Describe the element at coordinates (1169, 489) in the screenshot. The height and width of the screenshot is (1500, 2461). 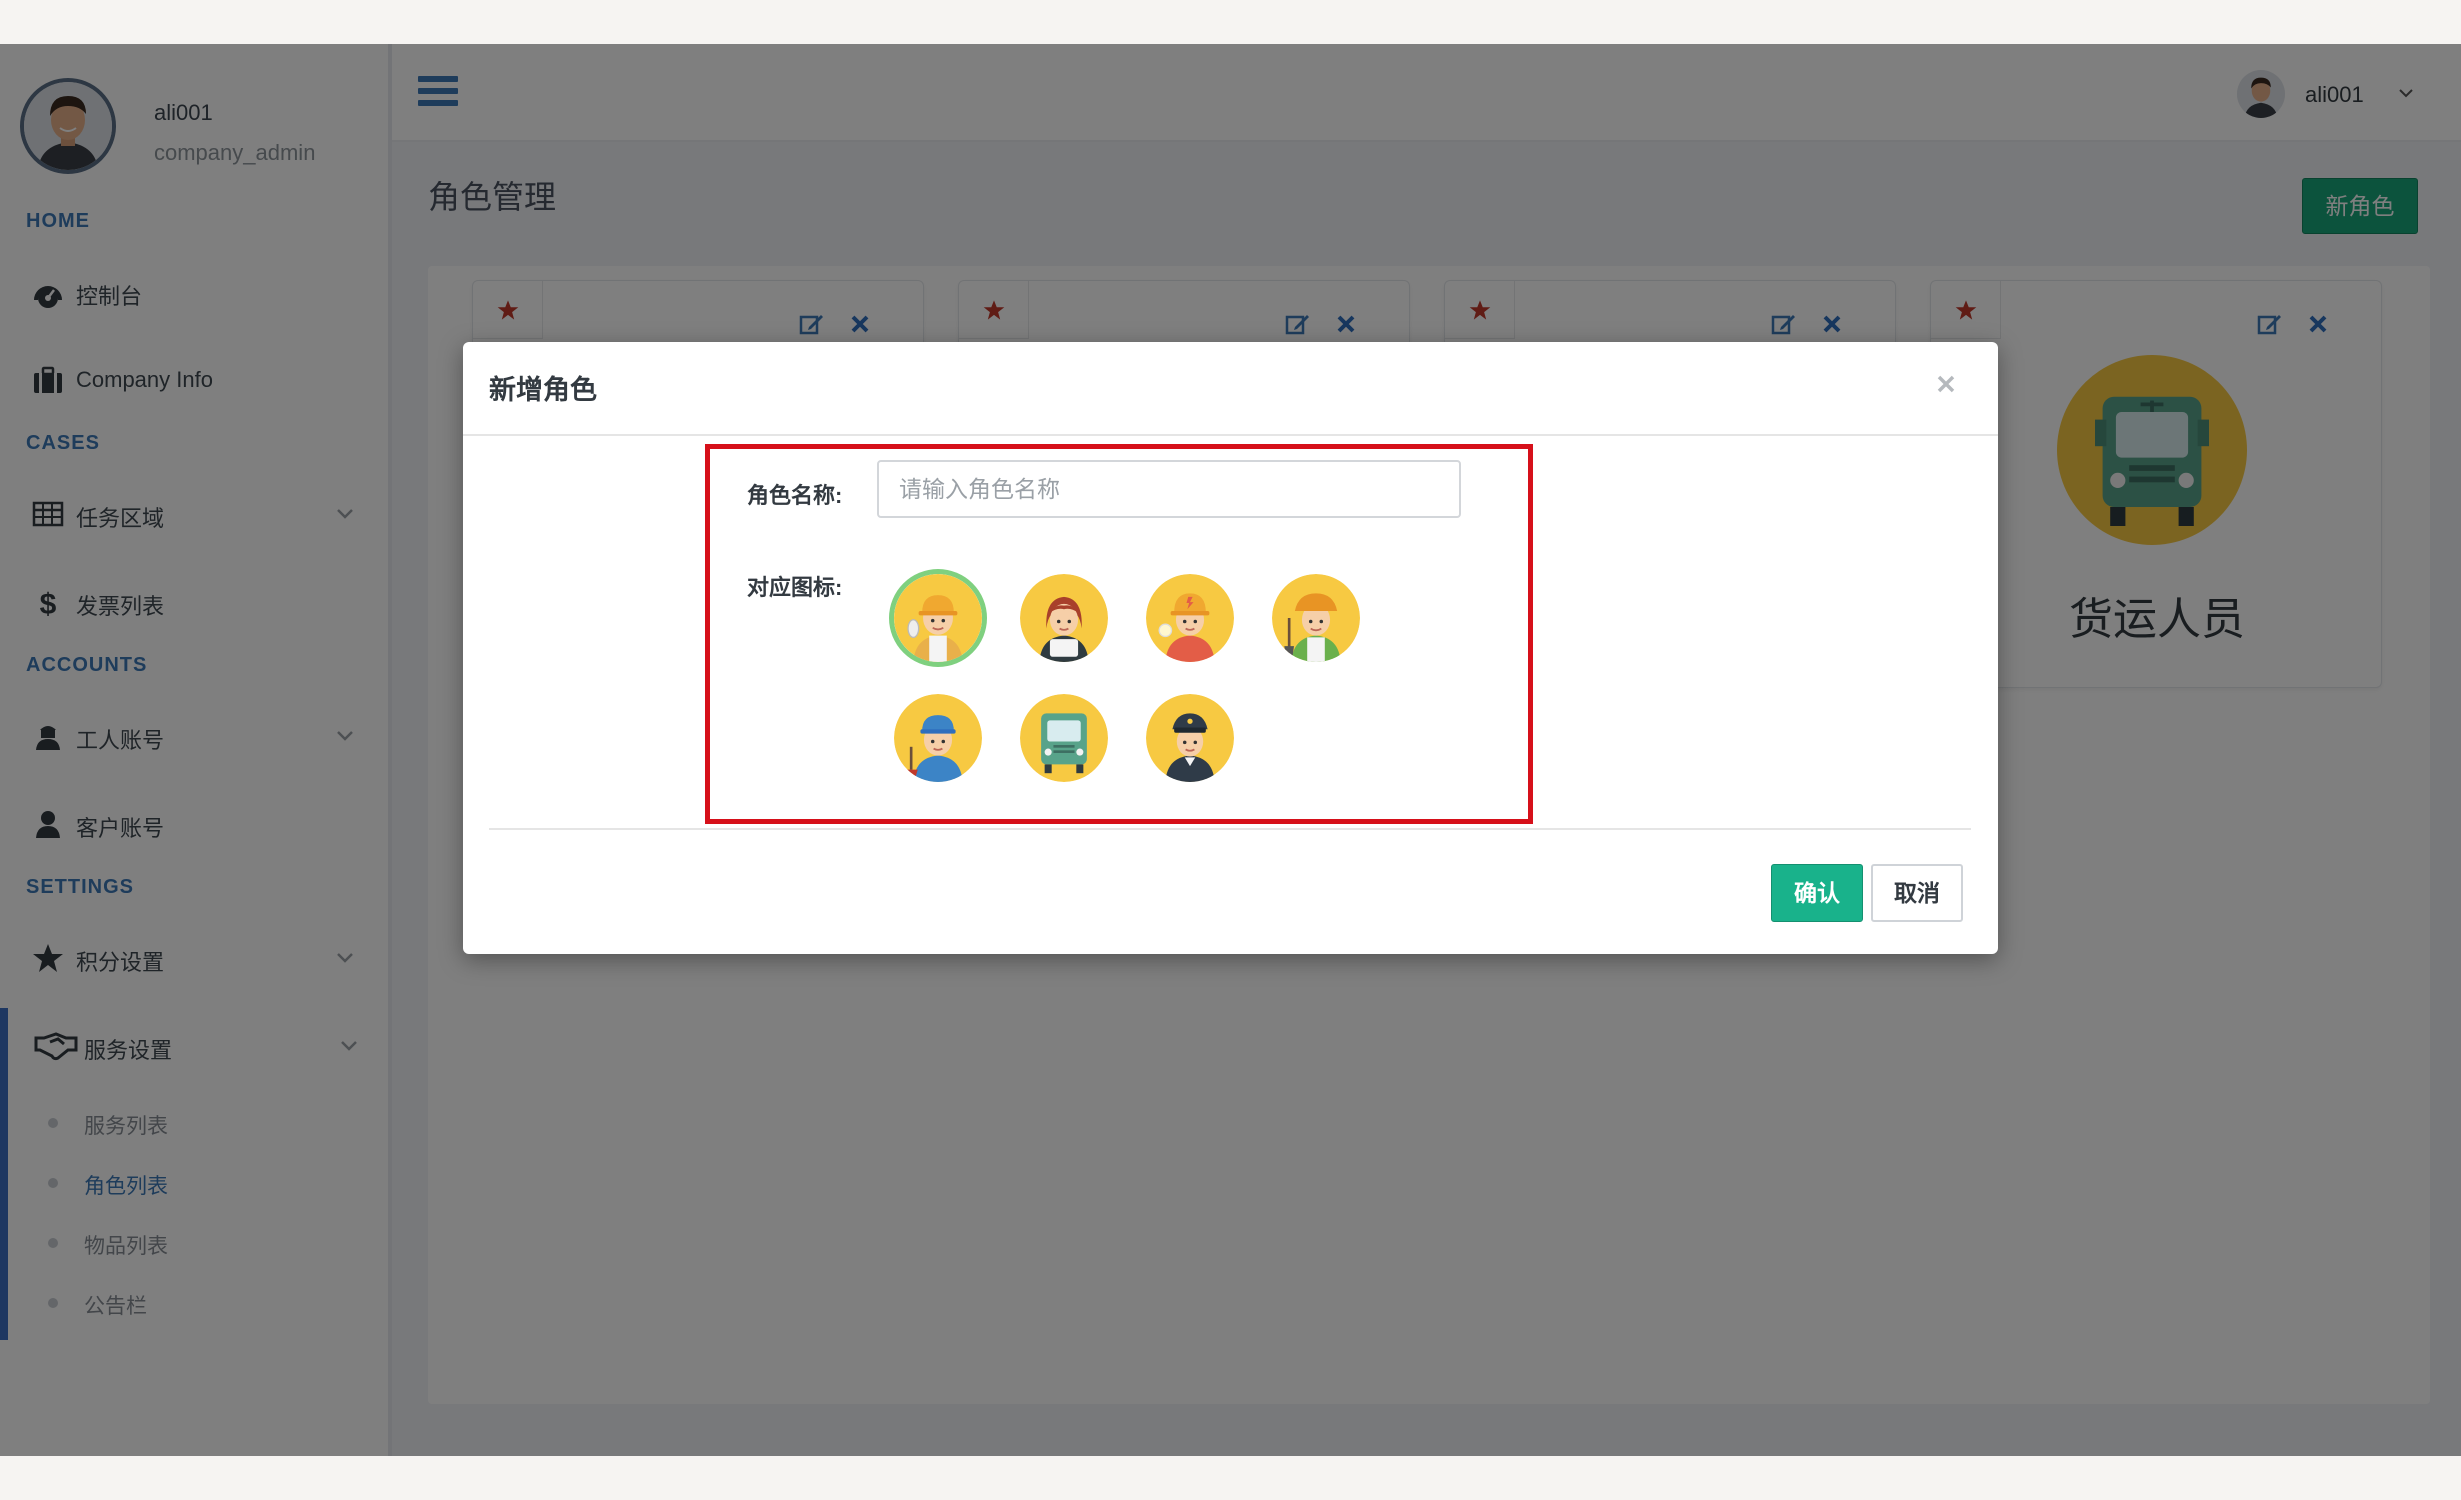
I see `role-name-input` at that location.